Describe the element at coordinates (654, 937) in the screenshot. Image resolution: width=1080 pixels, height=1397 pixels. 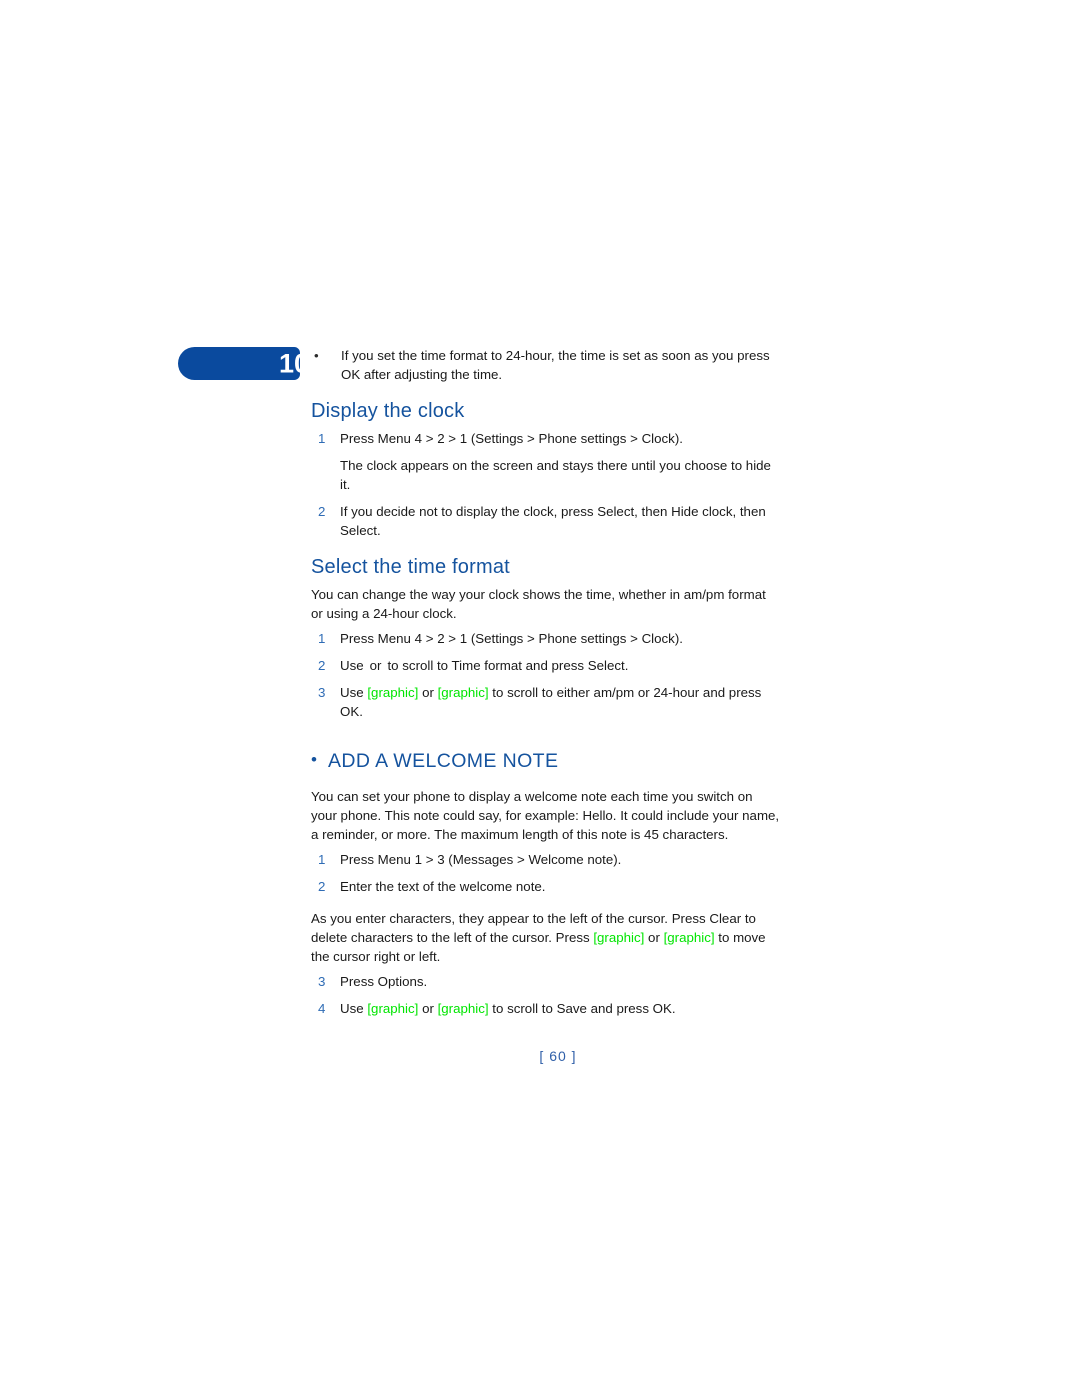
I see `note-paragraph-connector: or` at that location.